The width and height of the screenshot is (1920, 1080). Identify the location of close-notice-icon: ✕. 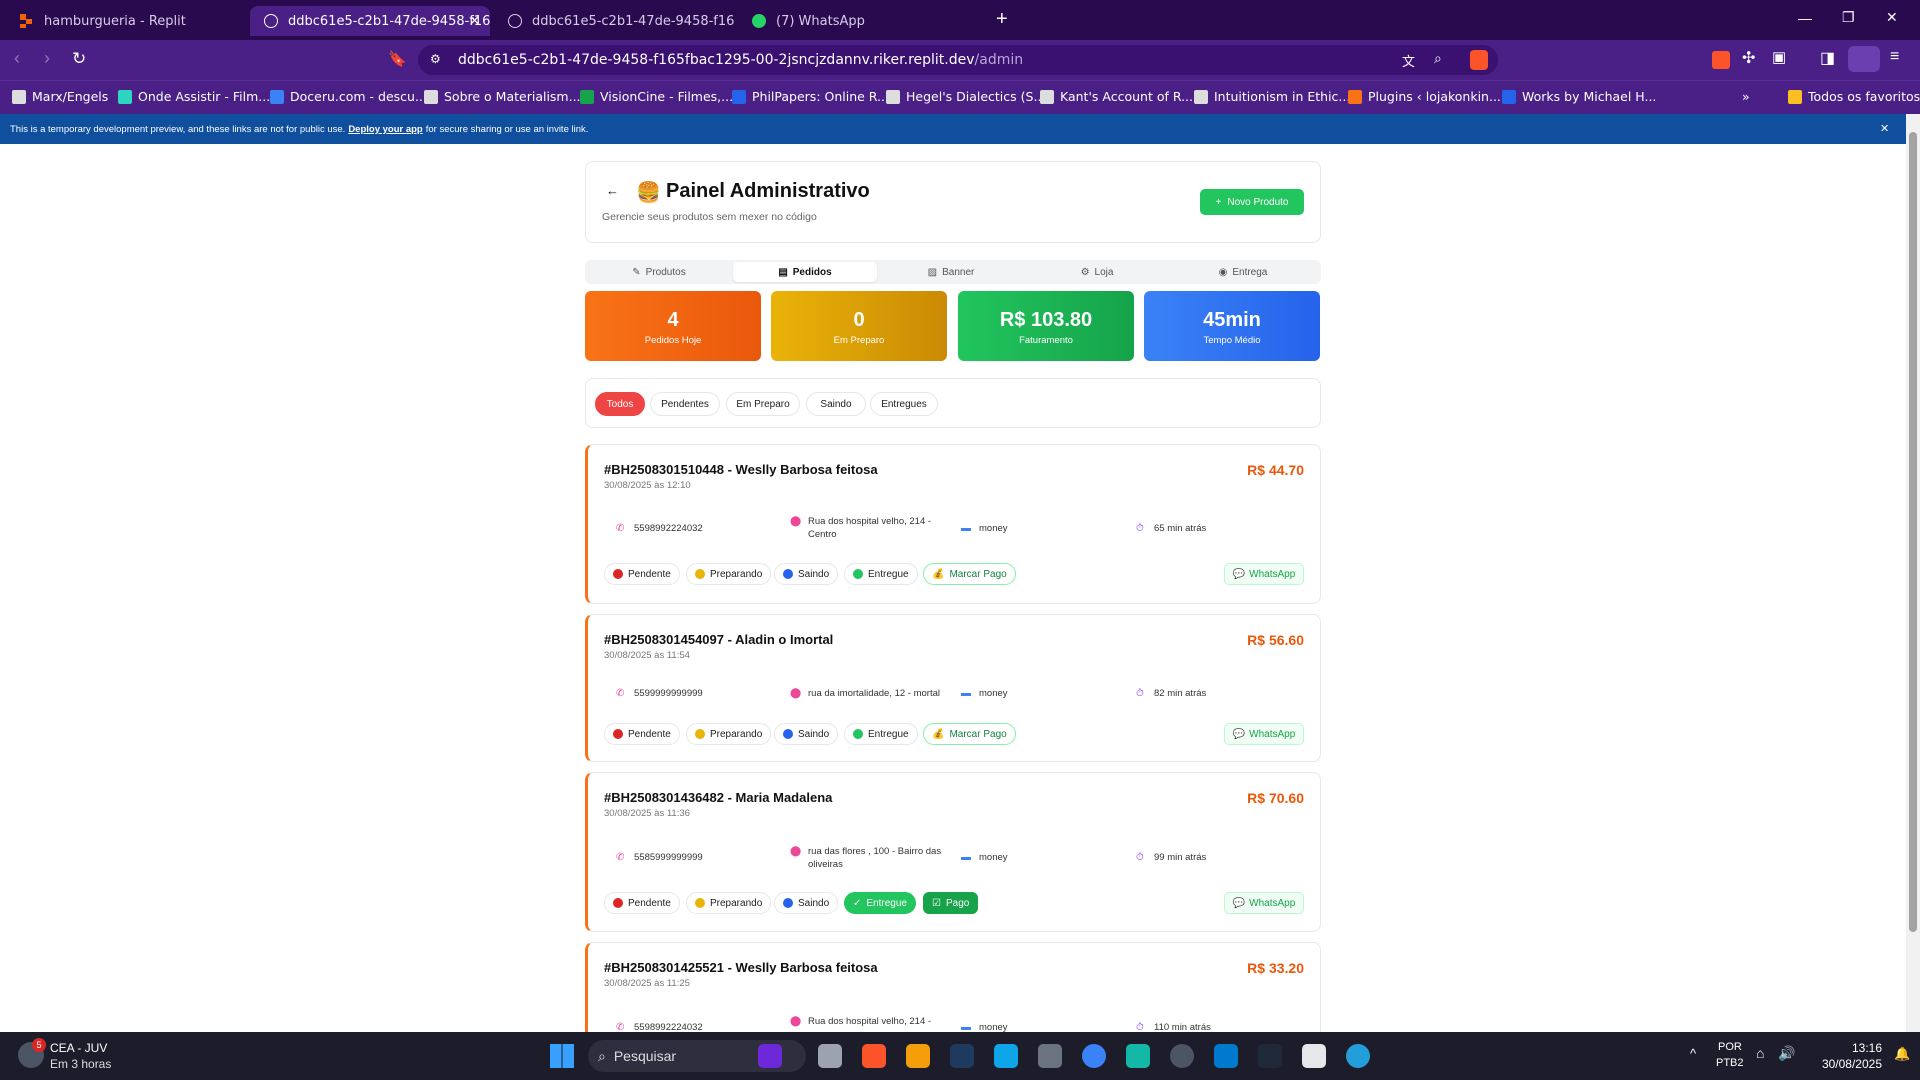
(1884, 128).